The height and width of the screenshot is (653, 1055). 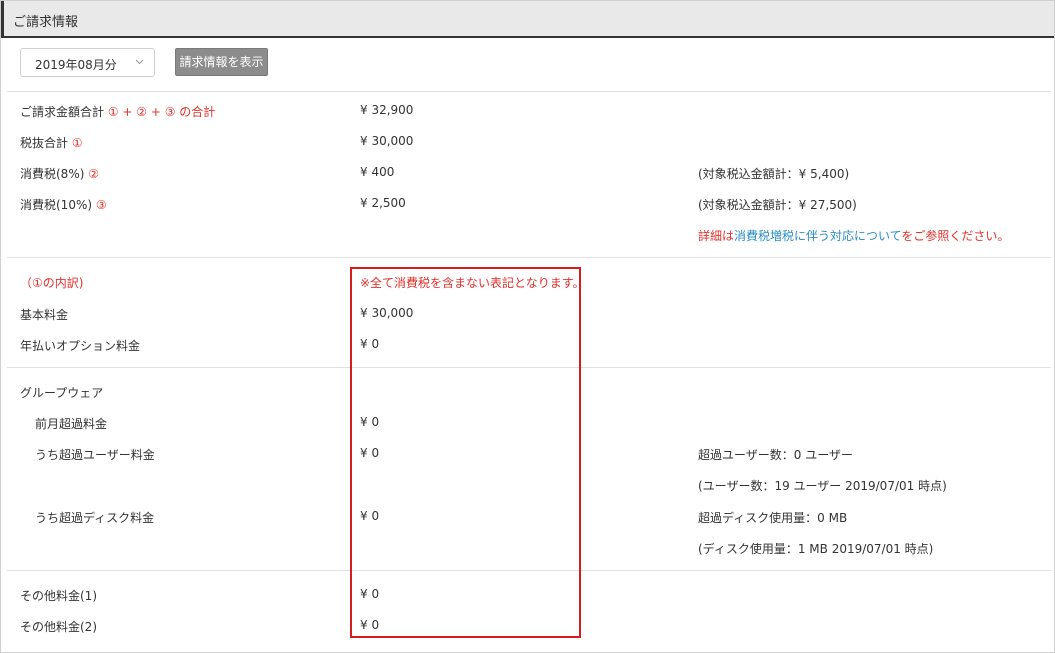 What do you see at coordinates (44, 143) in the screenshot?
I see `subtotal-label: 税抜合計` at bounding box center [44, 143].